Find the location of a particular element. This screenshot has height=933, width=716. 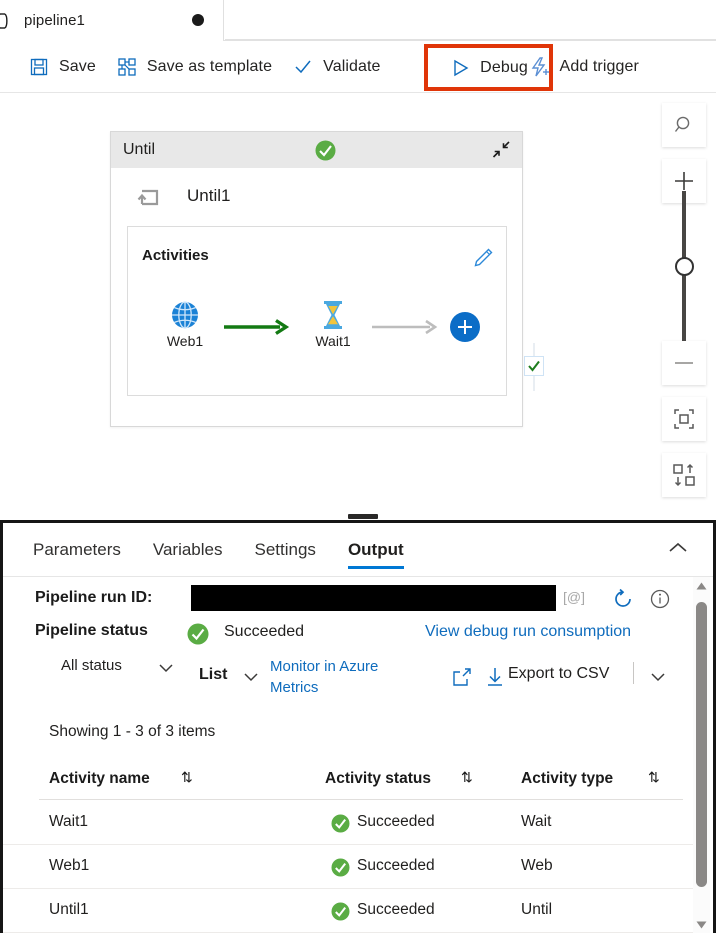

showing-count-text: Showing 1 - 3 of 3 items is located at coordinates (132, 731).